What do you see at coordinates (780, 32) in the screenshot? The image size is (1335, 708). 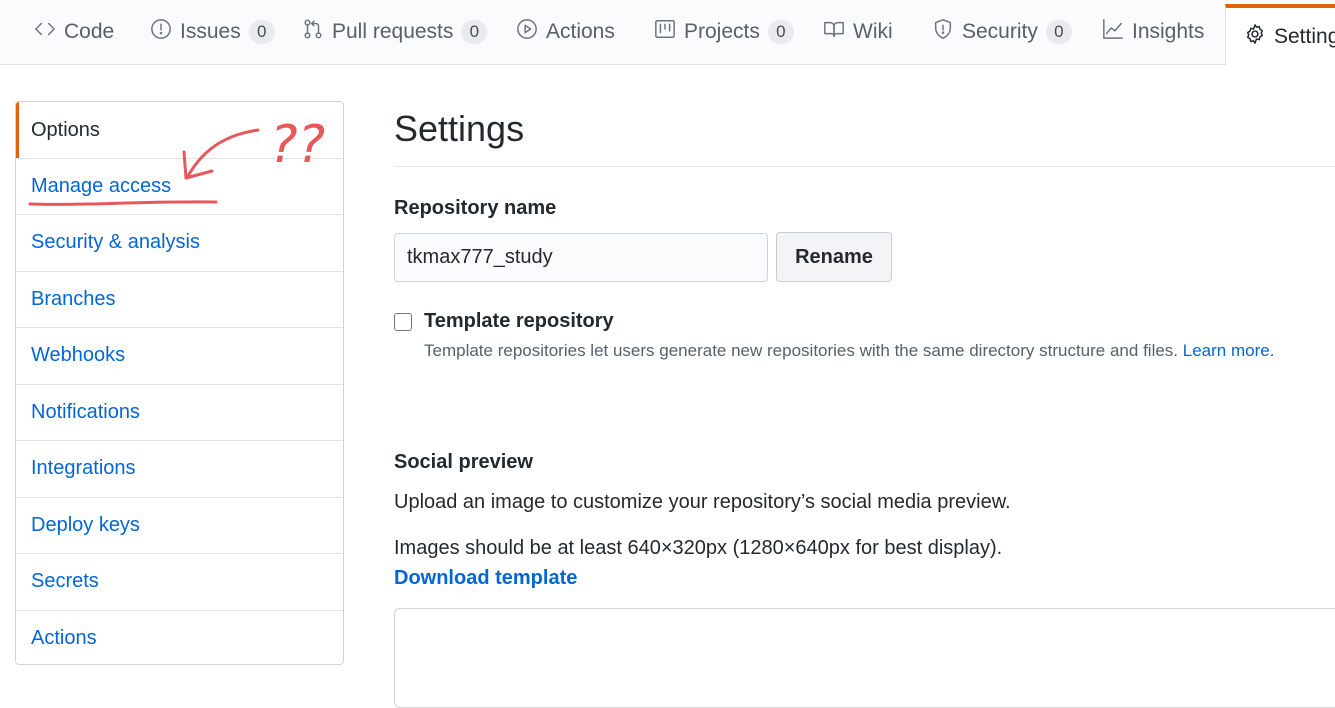 I see `projects-count-badge: 0` at bounding box center [780, 32].